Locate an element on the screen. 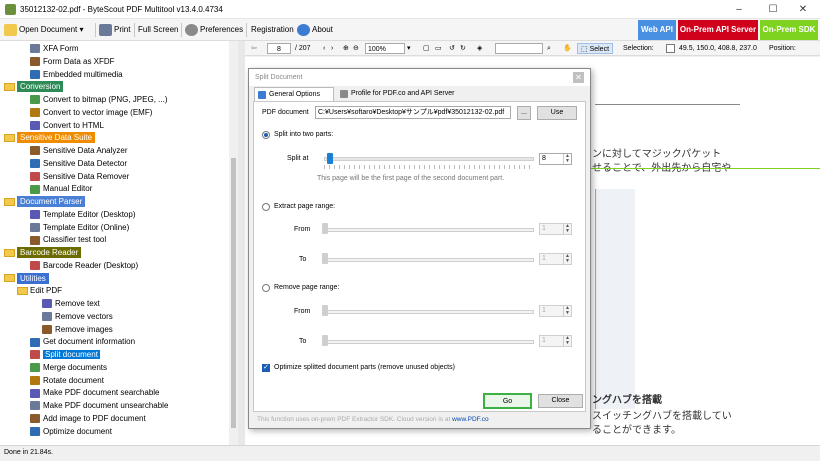 The width and height of the screenshot is (820, 461). tree-item: Remove text is located at coordinates (71, 304).